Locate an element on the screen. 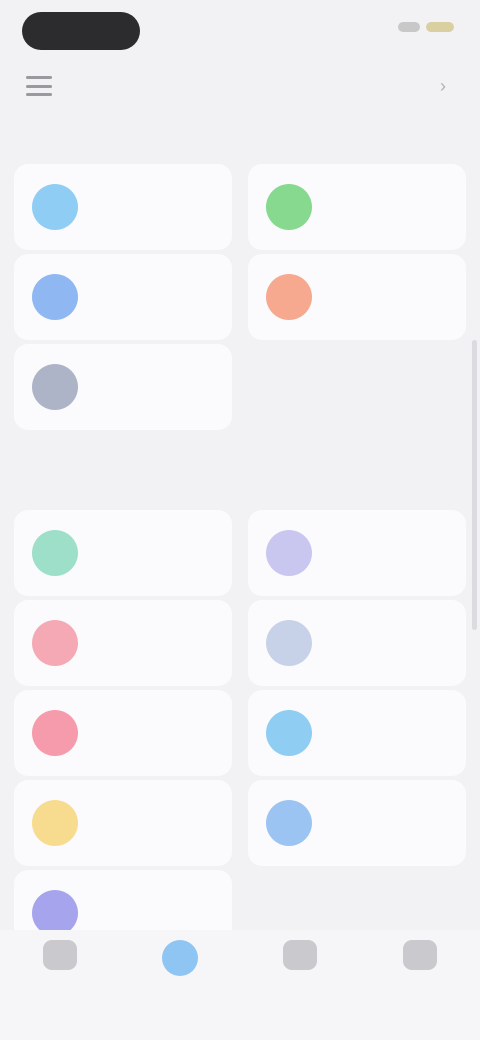 The height and width of the screenshot is (1040, 480). tab-apps is located at coordinates (180, 961).